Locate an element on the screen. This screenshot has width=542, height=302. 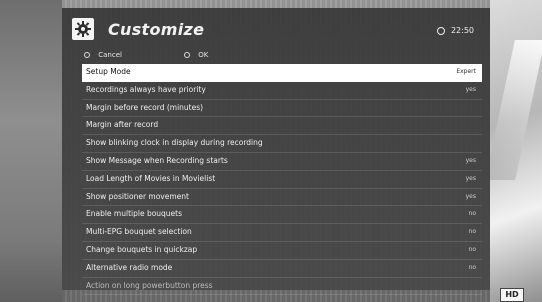
green-button-icon is located at coordinates (187, 55).